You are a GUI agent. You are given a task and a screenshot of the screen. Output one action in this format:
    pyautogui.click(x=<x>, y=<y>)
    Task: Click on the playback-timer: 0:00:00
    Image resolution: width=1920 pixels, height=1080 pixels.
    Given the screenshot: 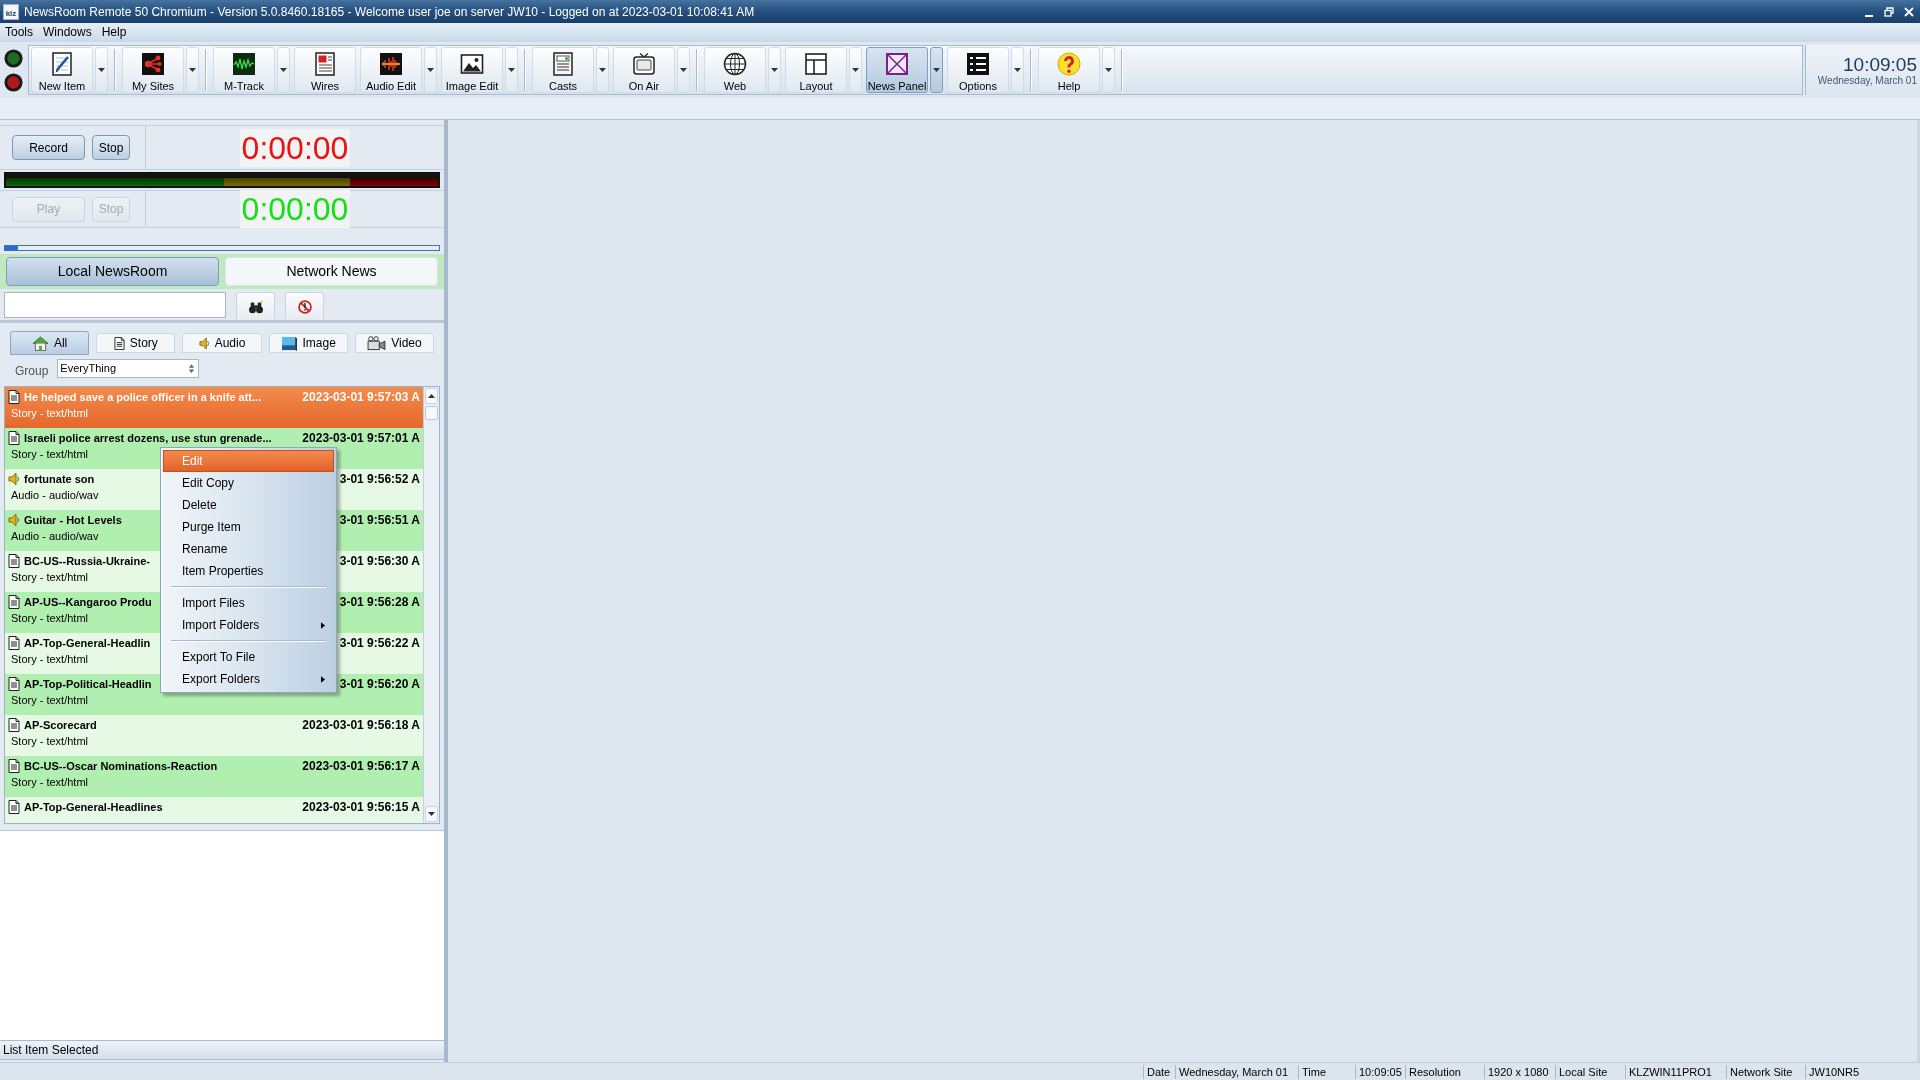 What is the action you would take?
    pyautogui.click(x=295, y=209)
    